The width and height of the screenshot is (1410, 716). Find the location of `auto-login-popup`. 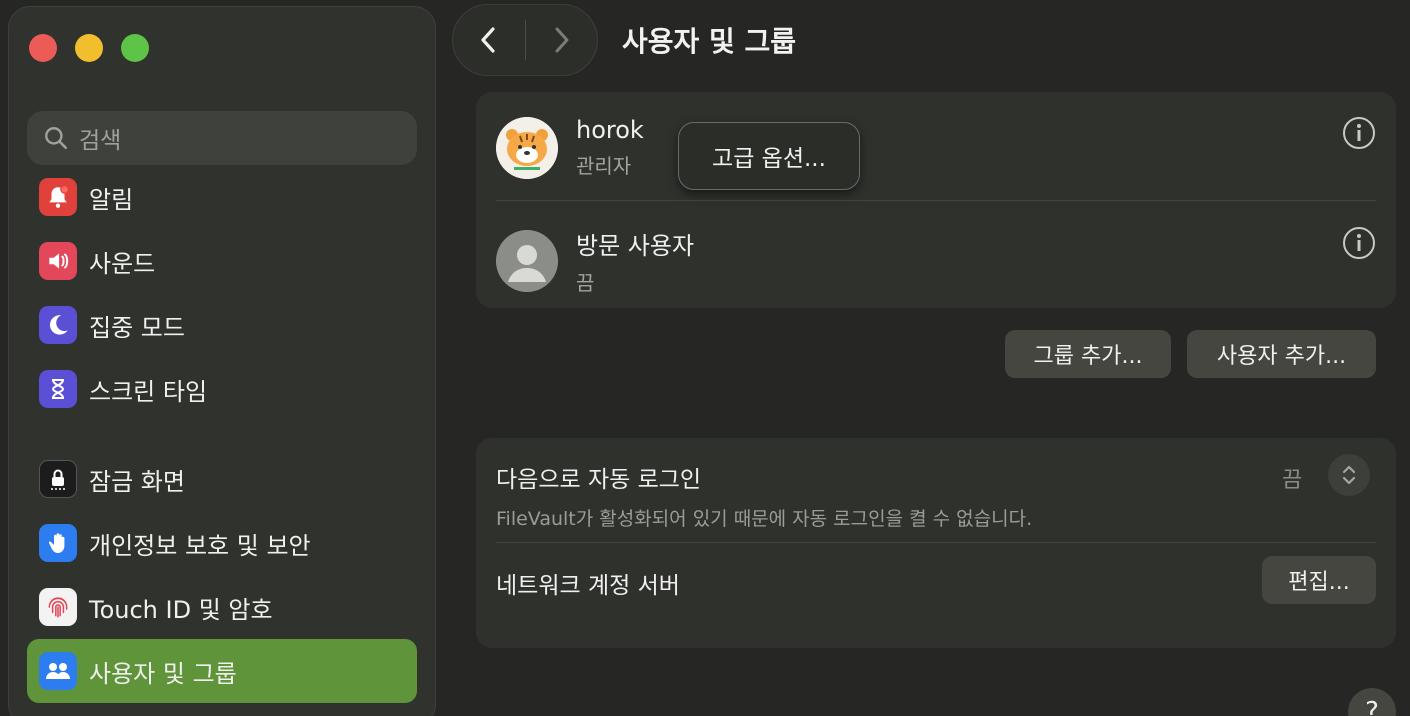

auto-login-popup is located at coordinates (1349, 475).